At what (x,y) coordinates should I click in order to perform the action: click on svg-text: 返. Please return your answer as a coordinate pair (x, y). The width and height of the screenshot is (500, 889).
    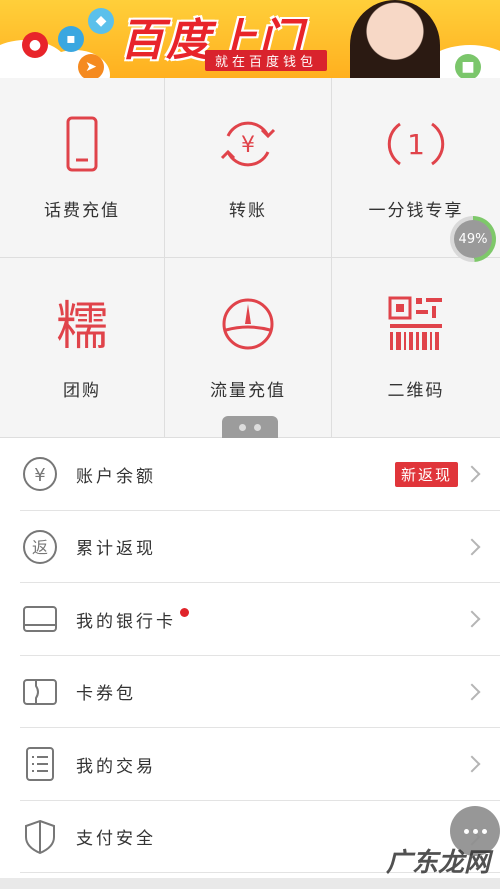
    Looking at the image, I should click on (40, 547).